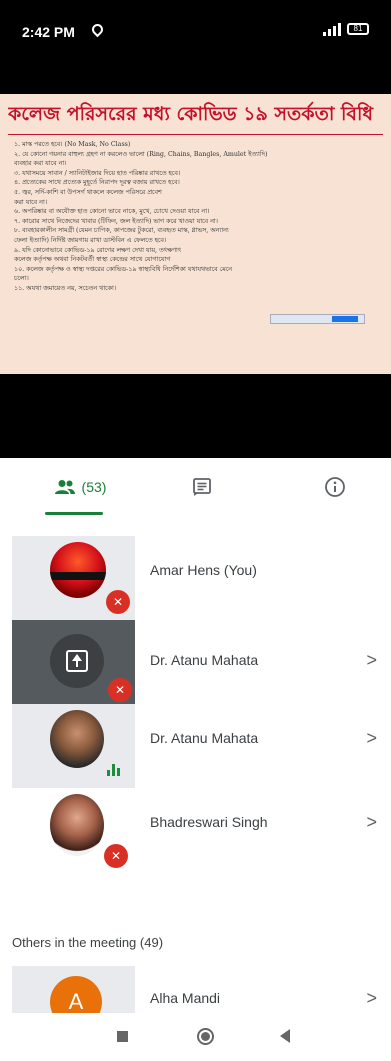 The image size is (391, 1061). I want to click on signal-icon, so click(332, 29).